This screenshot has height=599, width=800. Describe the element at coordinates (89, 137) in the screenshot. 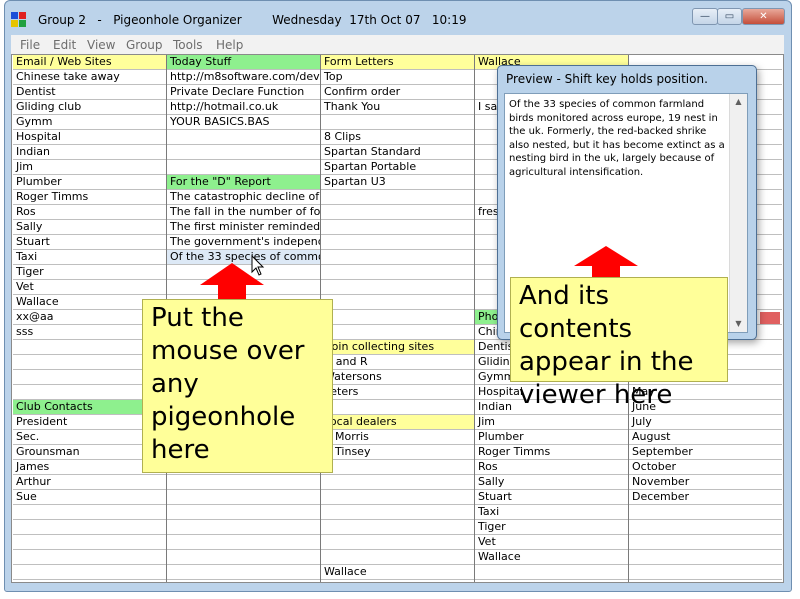

I see `pigeonhole-cell: Hospital` at that location.